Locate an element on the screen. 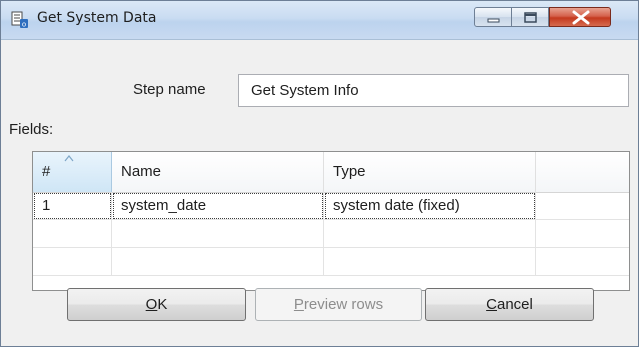  maximize-icon is located at coordinates (530, 17).